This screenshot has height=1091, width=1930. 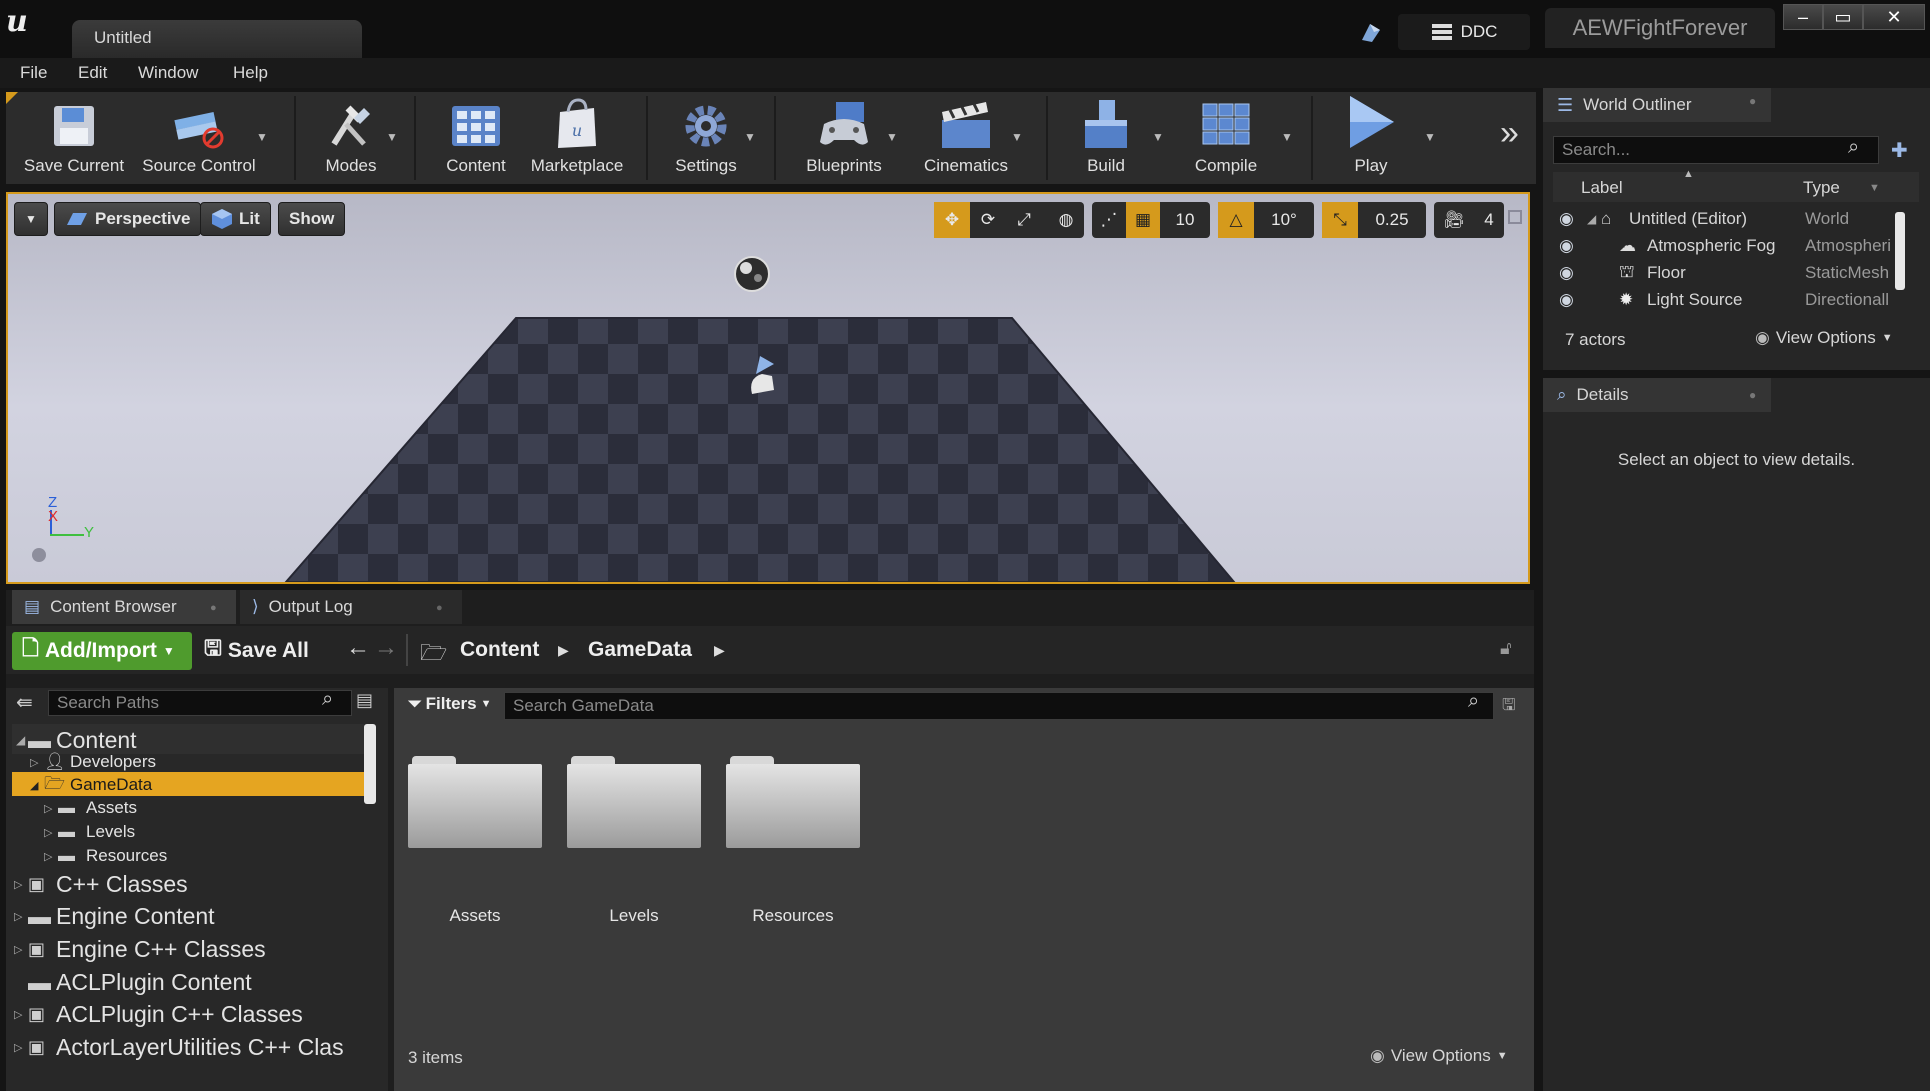 What do you see at coordinates (640, 650) in the screenshot?
I see `breadcrumb-gamedata: GameData` at bounding box center [640, 650].